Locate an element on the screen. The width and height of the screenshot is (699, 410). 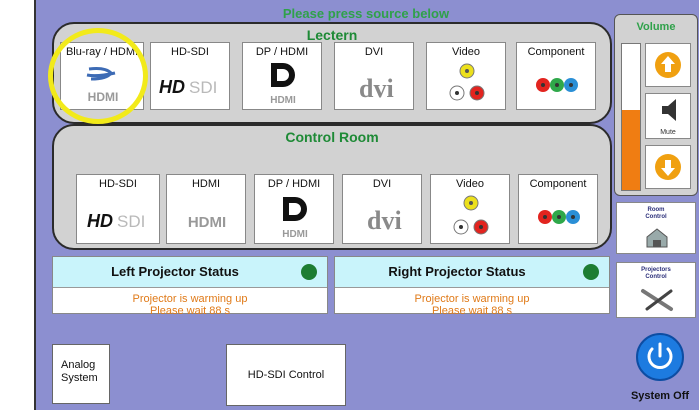
mute-label: Mute is located at coordinates (668, 132).